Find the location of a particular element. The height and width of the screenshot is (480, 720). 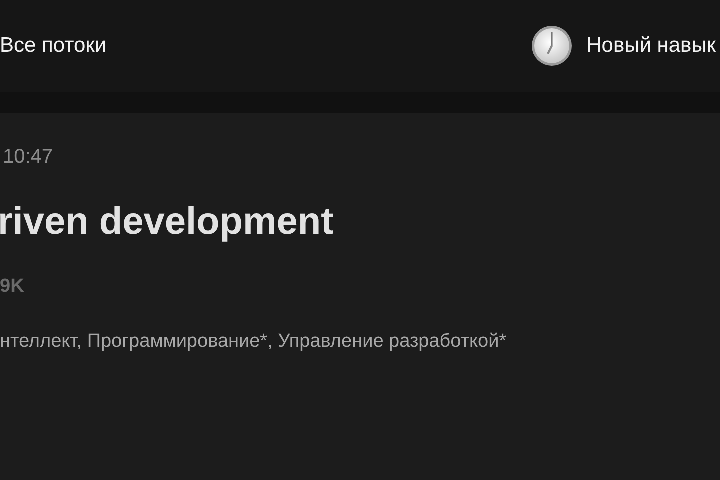

views-count: 9K is located at coordinates (13, 286).